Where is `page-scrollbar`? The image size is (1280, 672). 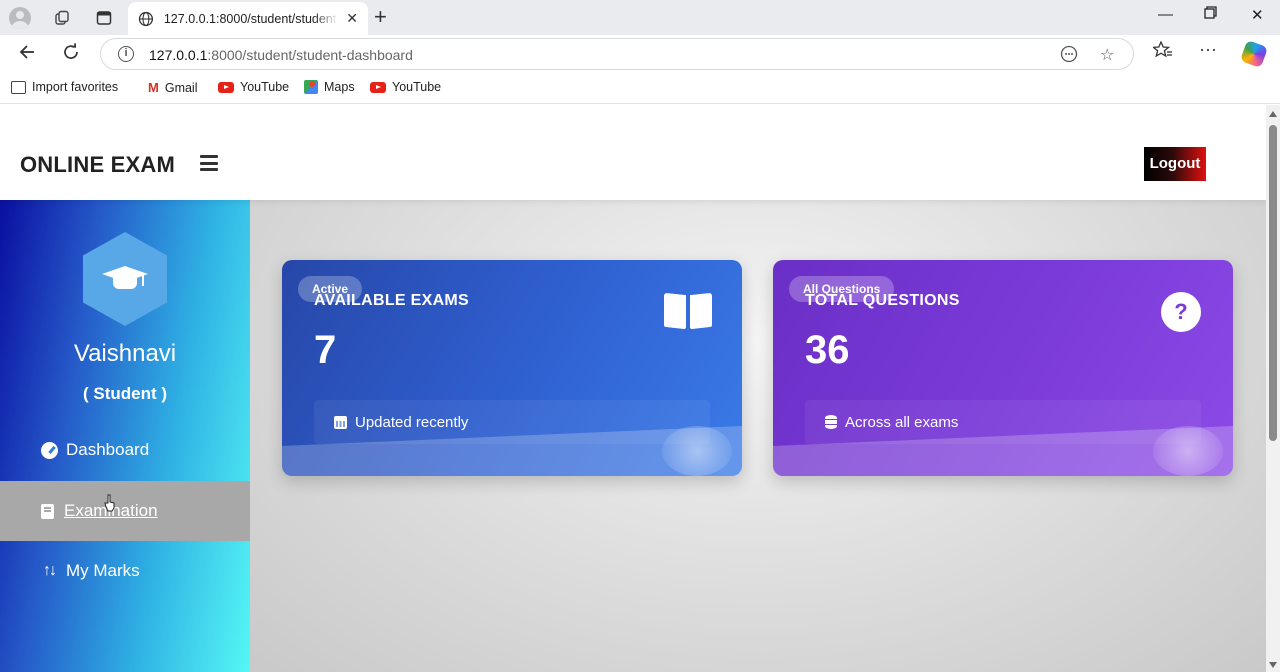 page-scrollbar is located at coordinates (1273, 388).